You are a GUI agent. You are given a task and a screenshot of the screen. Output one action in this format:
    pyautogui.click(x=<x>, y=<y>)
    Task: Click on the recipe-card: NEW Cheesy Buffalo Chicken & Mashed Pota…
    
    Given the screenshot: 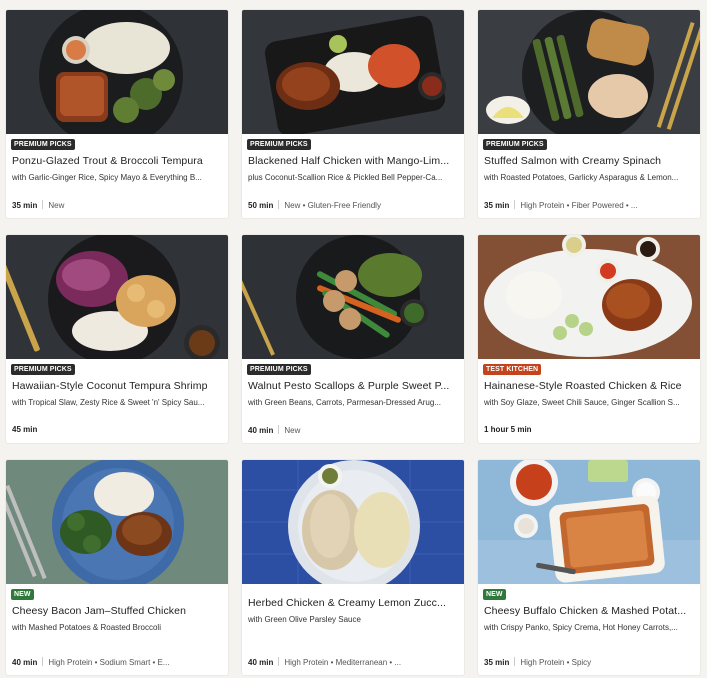 What is the action you would take?
    pyautogui.click(x=589, y=567)
    